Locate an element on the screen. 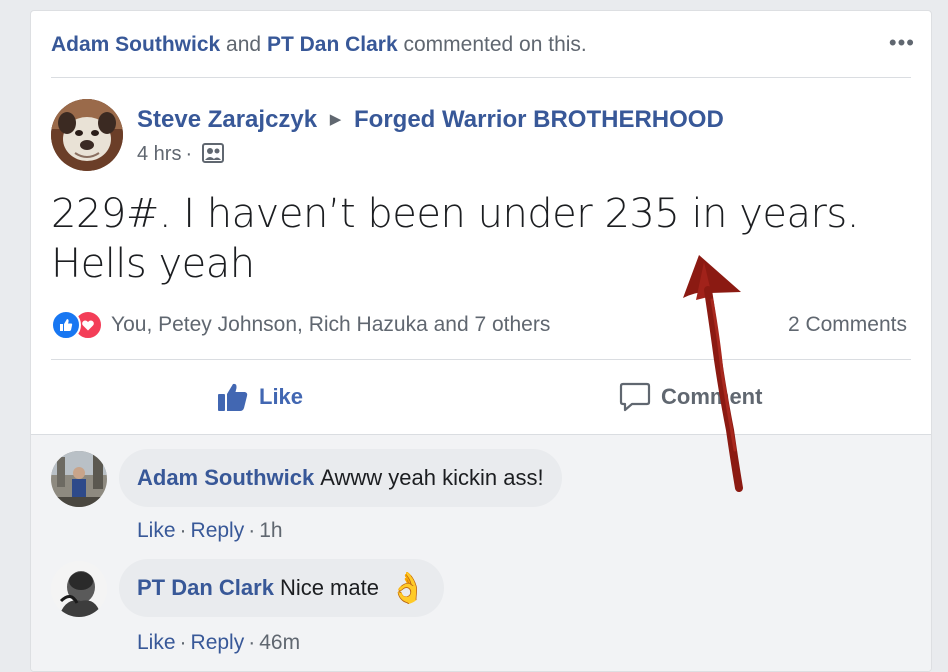 Image resolution: width=948 pixels, height=672 pixels. post-meta: 4 hrs · is located at coordinates (180, 154).